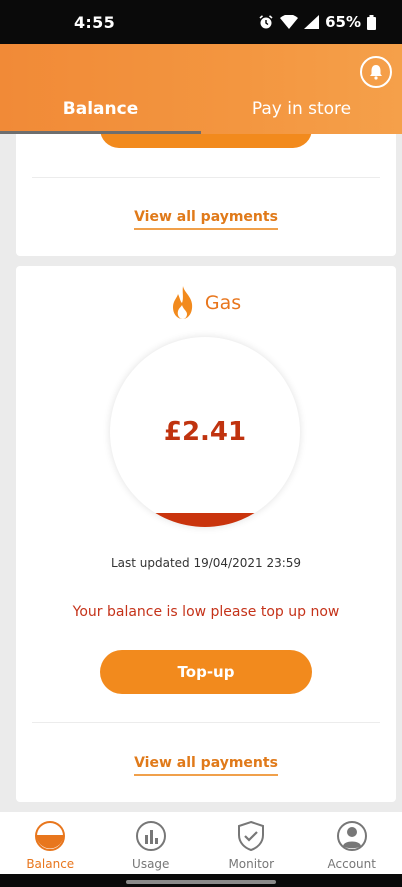  What do you see at coordinates (251, 836) in the screenshot?
I see `monitor-shield-icon` at bounding box center [251, 836].